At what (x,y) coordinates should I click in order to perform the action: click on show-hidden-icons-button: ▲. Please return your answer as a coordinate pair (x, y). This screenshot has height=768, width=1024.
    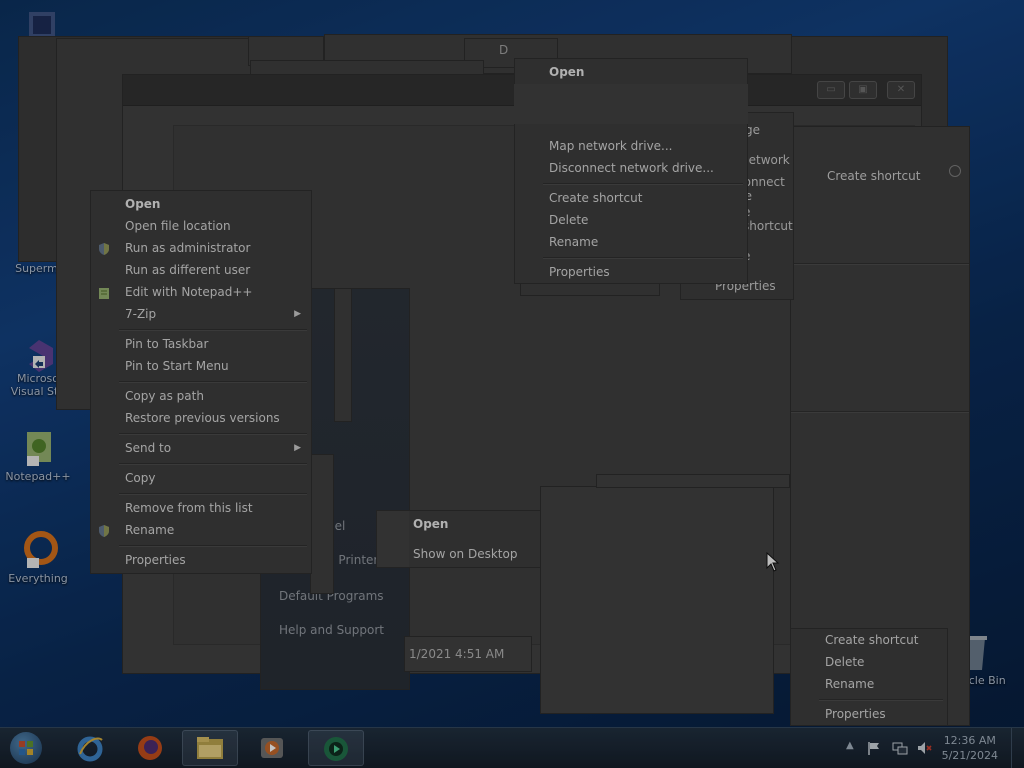
    Looking at the image, I should click on (850, 745).